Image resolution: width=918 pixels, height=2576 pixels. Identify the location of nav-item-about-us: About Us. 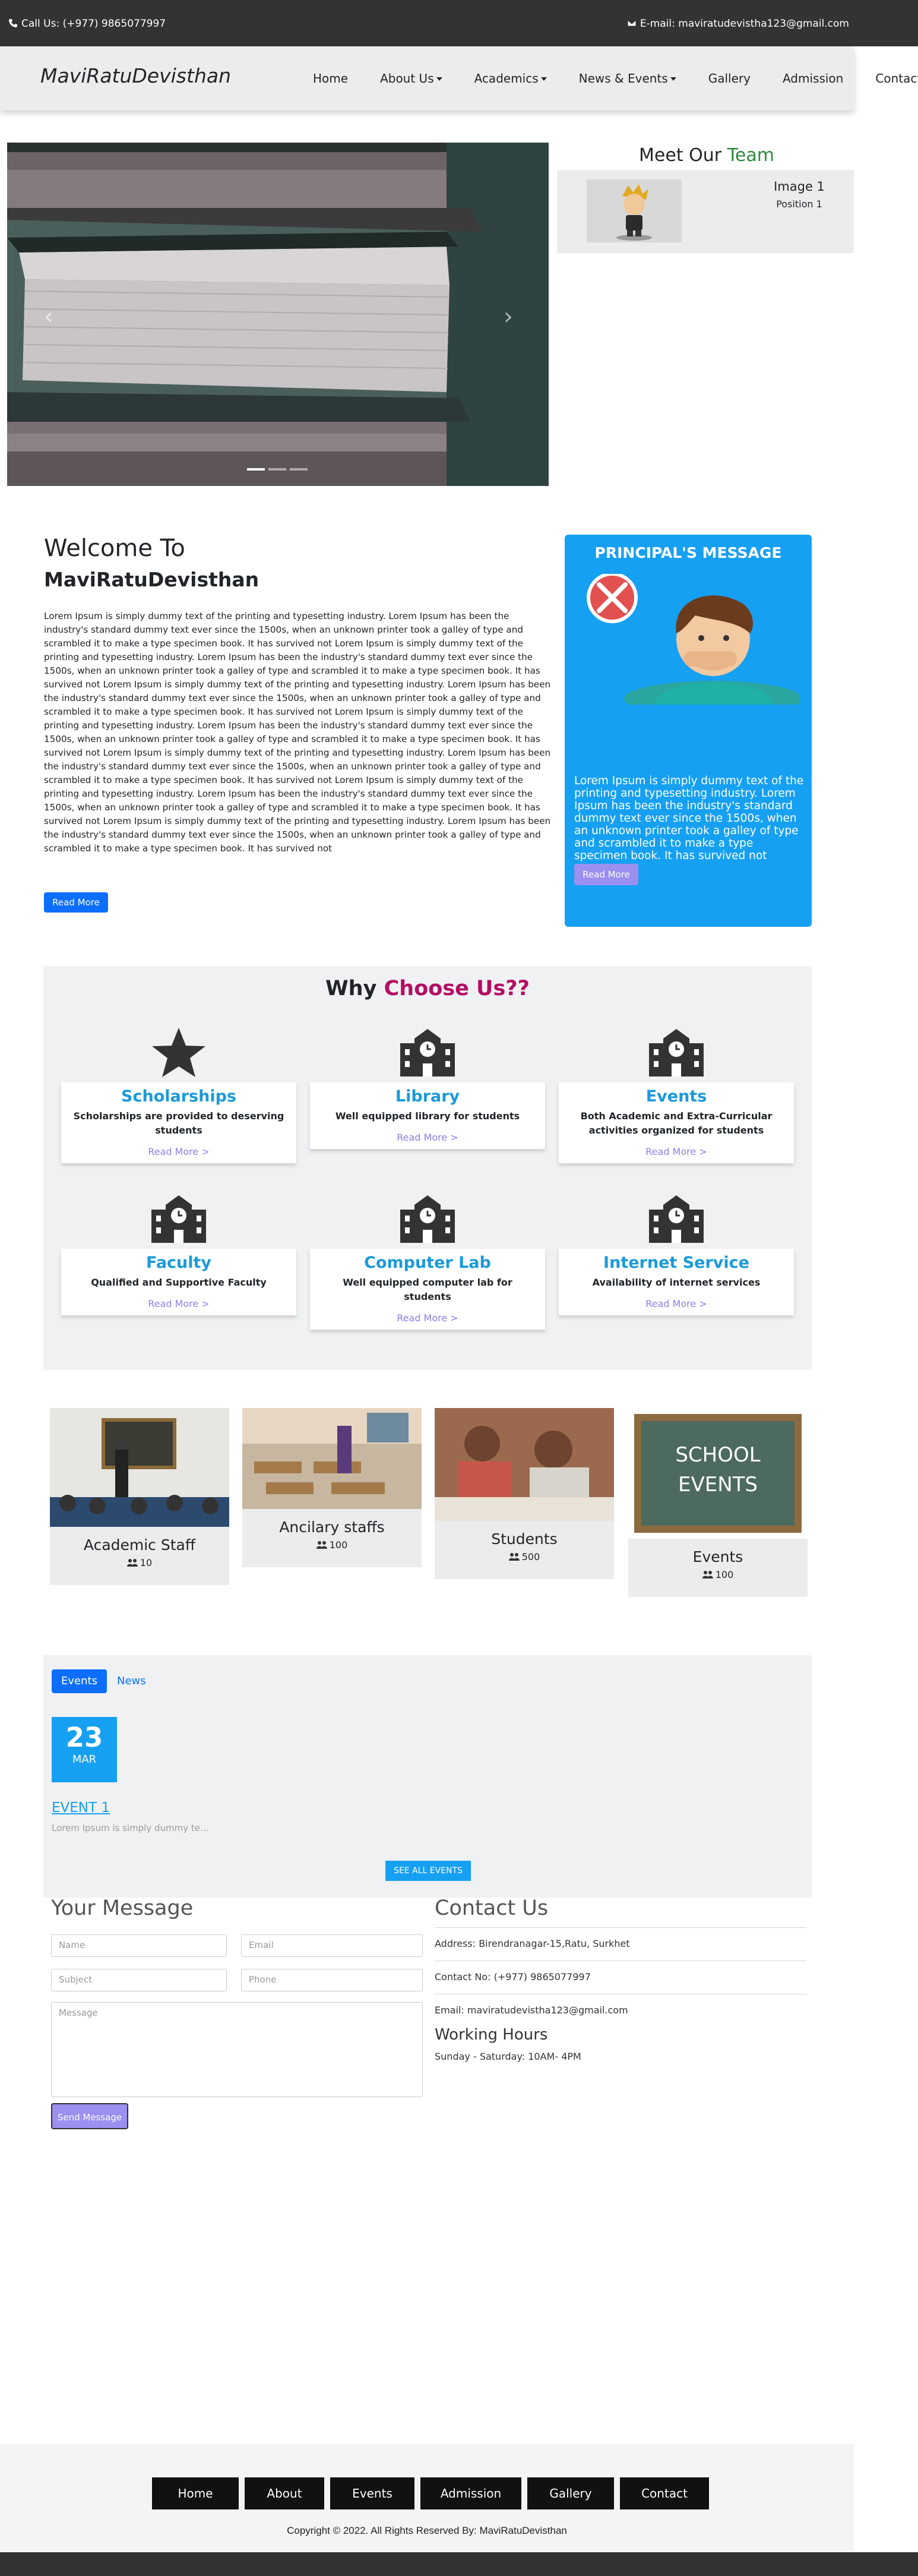
(411, 78).